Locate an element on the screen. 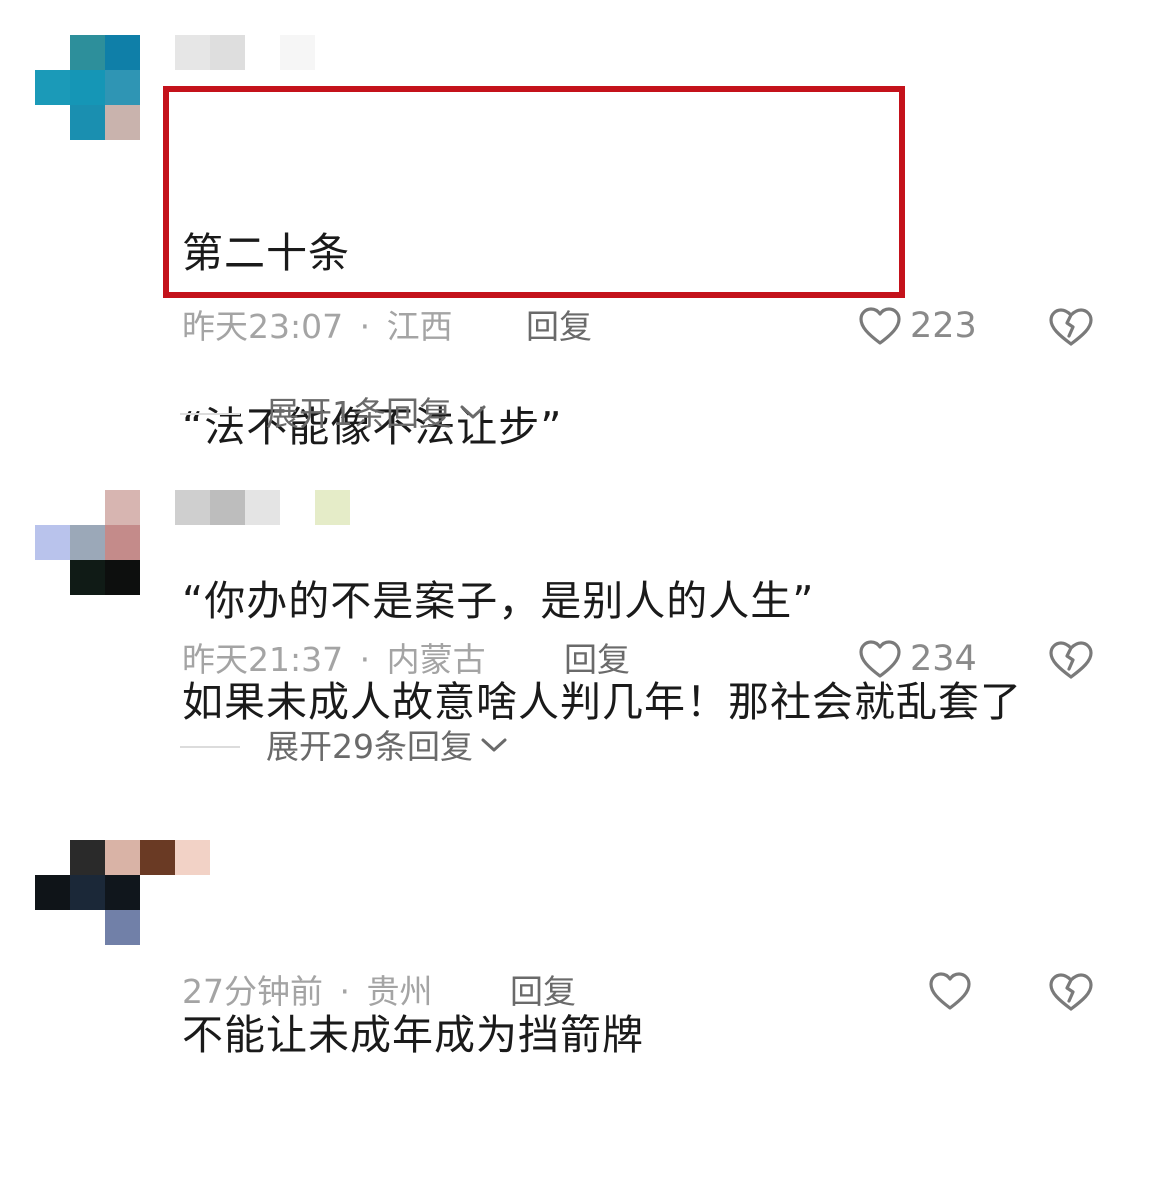 This screenshot has height=1180, width=1152. timestamp: 昨天21:37 is located at coordinates (263, 659).